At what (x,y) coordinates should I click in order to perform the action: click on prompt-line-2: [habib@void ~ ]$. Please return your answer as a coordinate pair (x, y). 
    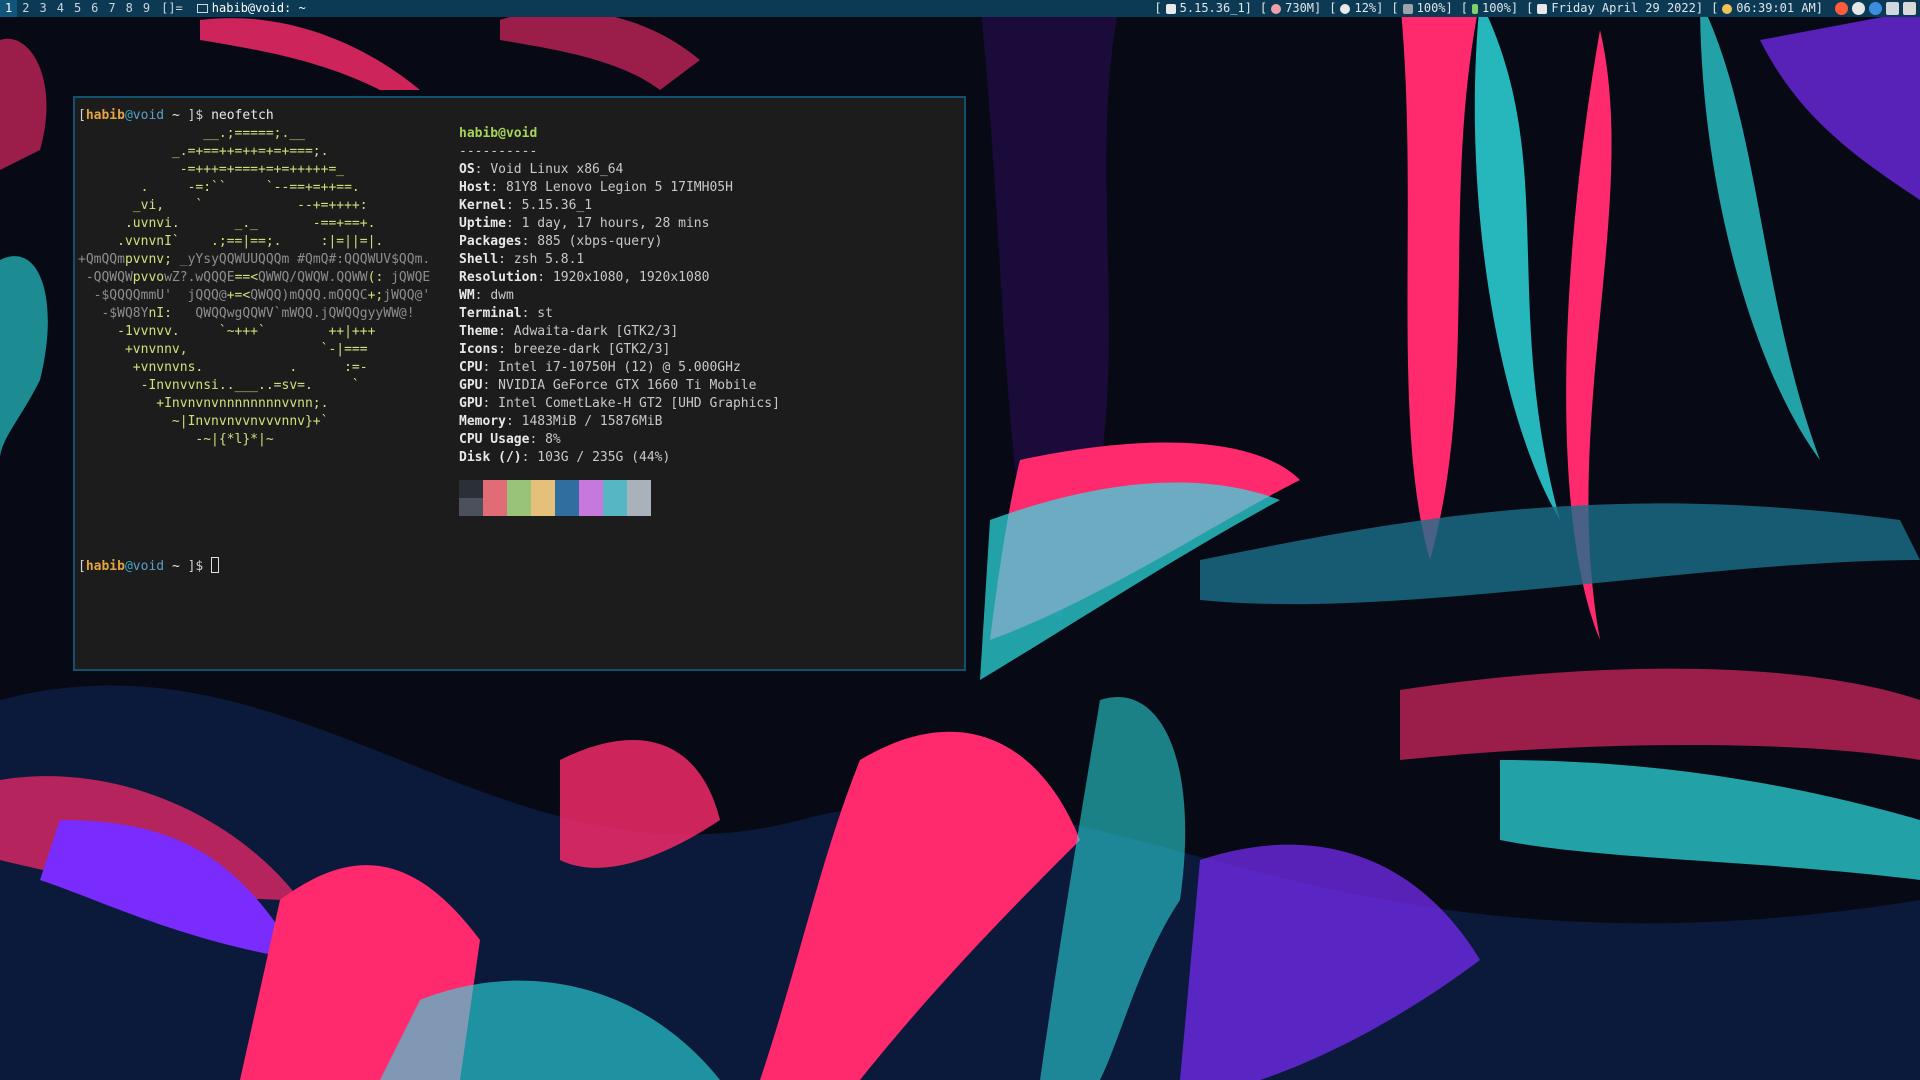
    Looking at the image, I should click on (149, 566).